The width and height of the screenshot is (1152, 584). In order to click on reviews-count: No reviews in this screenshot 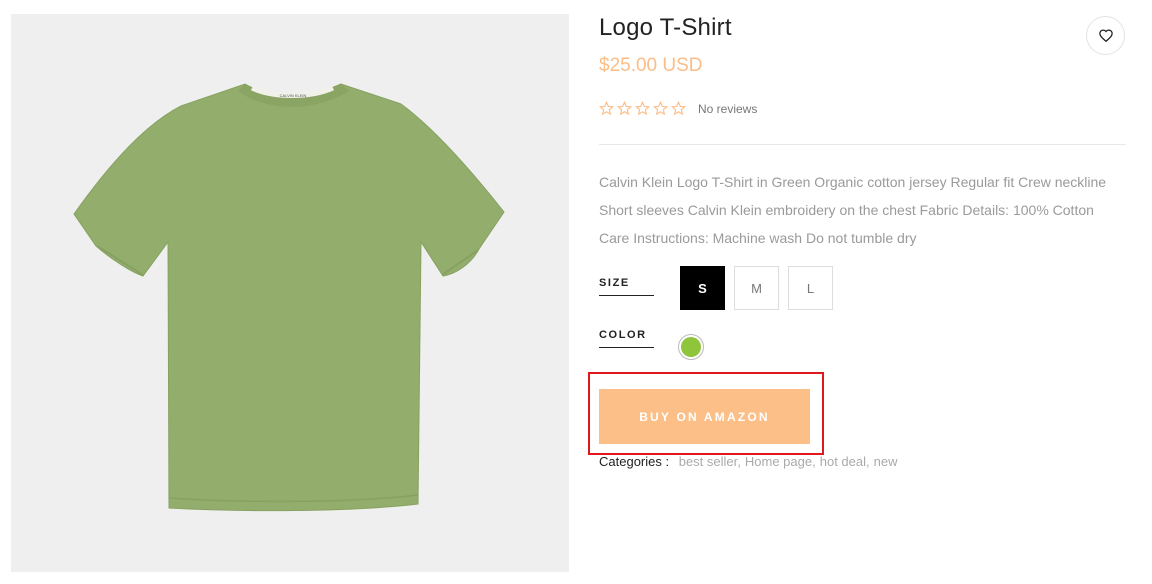, I will do `click(727, 109)`.